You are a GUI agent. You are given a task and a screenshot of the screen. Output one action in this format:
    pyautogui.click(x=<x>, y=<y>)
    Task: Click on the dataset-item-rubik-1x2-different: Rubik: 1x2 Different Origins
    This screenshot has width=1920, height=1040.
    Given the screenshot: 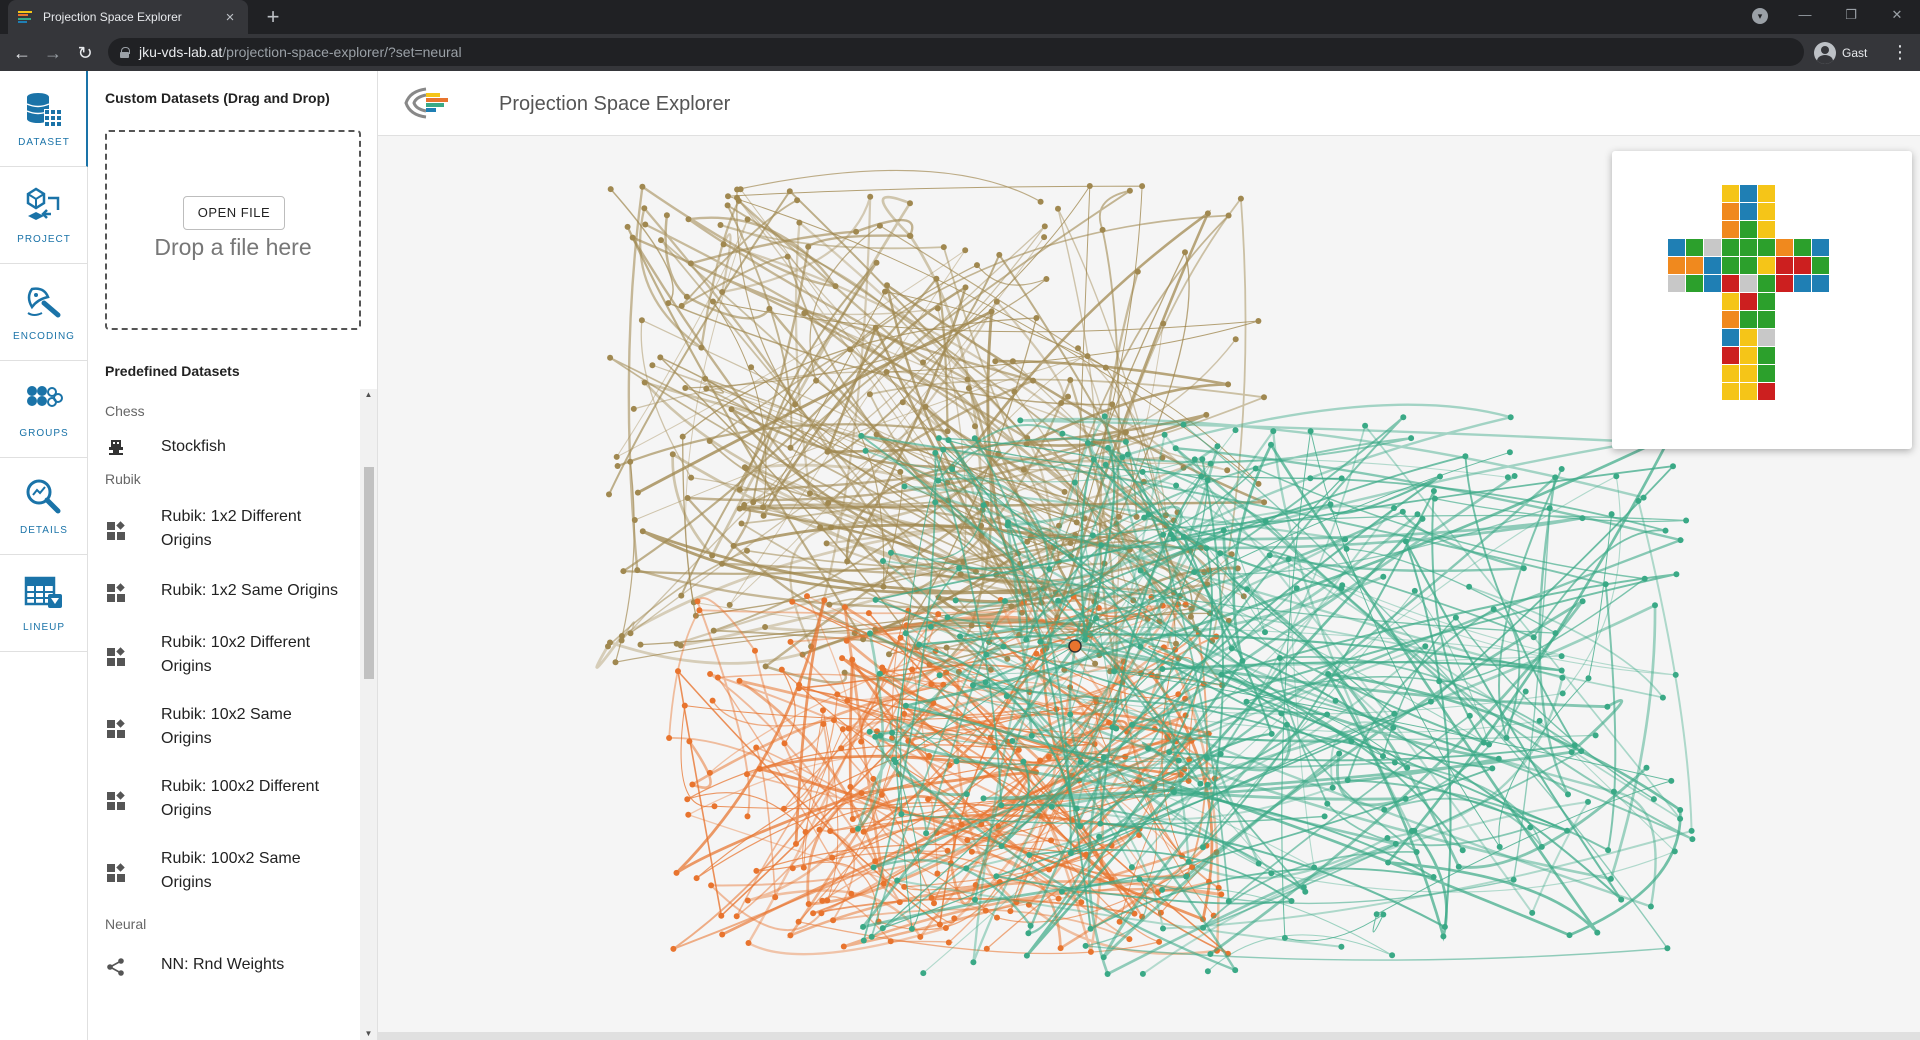 What is the action you would take?
    pyautogui.click(x=223, y=531)
    